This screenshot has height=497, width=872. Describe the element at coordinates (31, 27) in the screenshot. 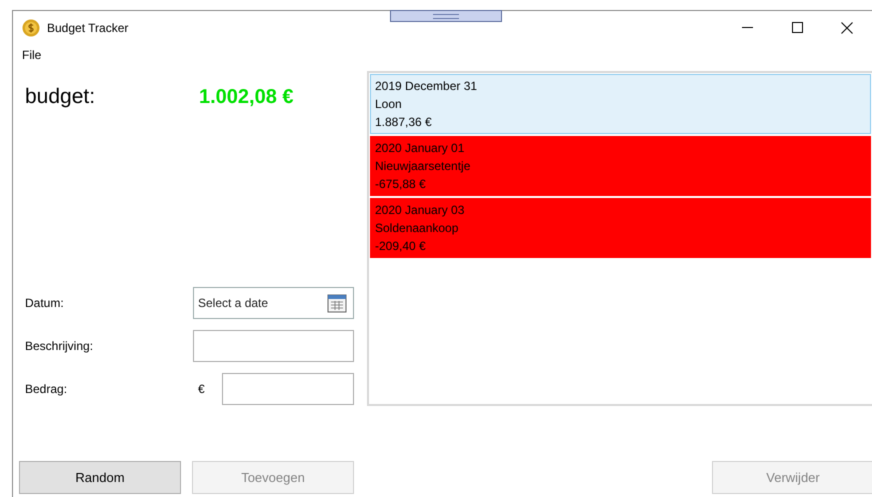

I see `coin-icon` at that location.